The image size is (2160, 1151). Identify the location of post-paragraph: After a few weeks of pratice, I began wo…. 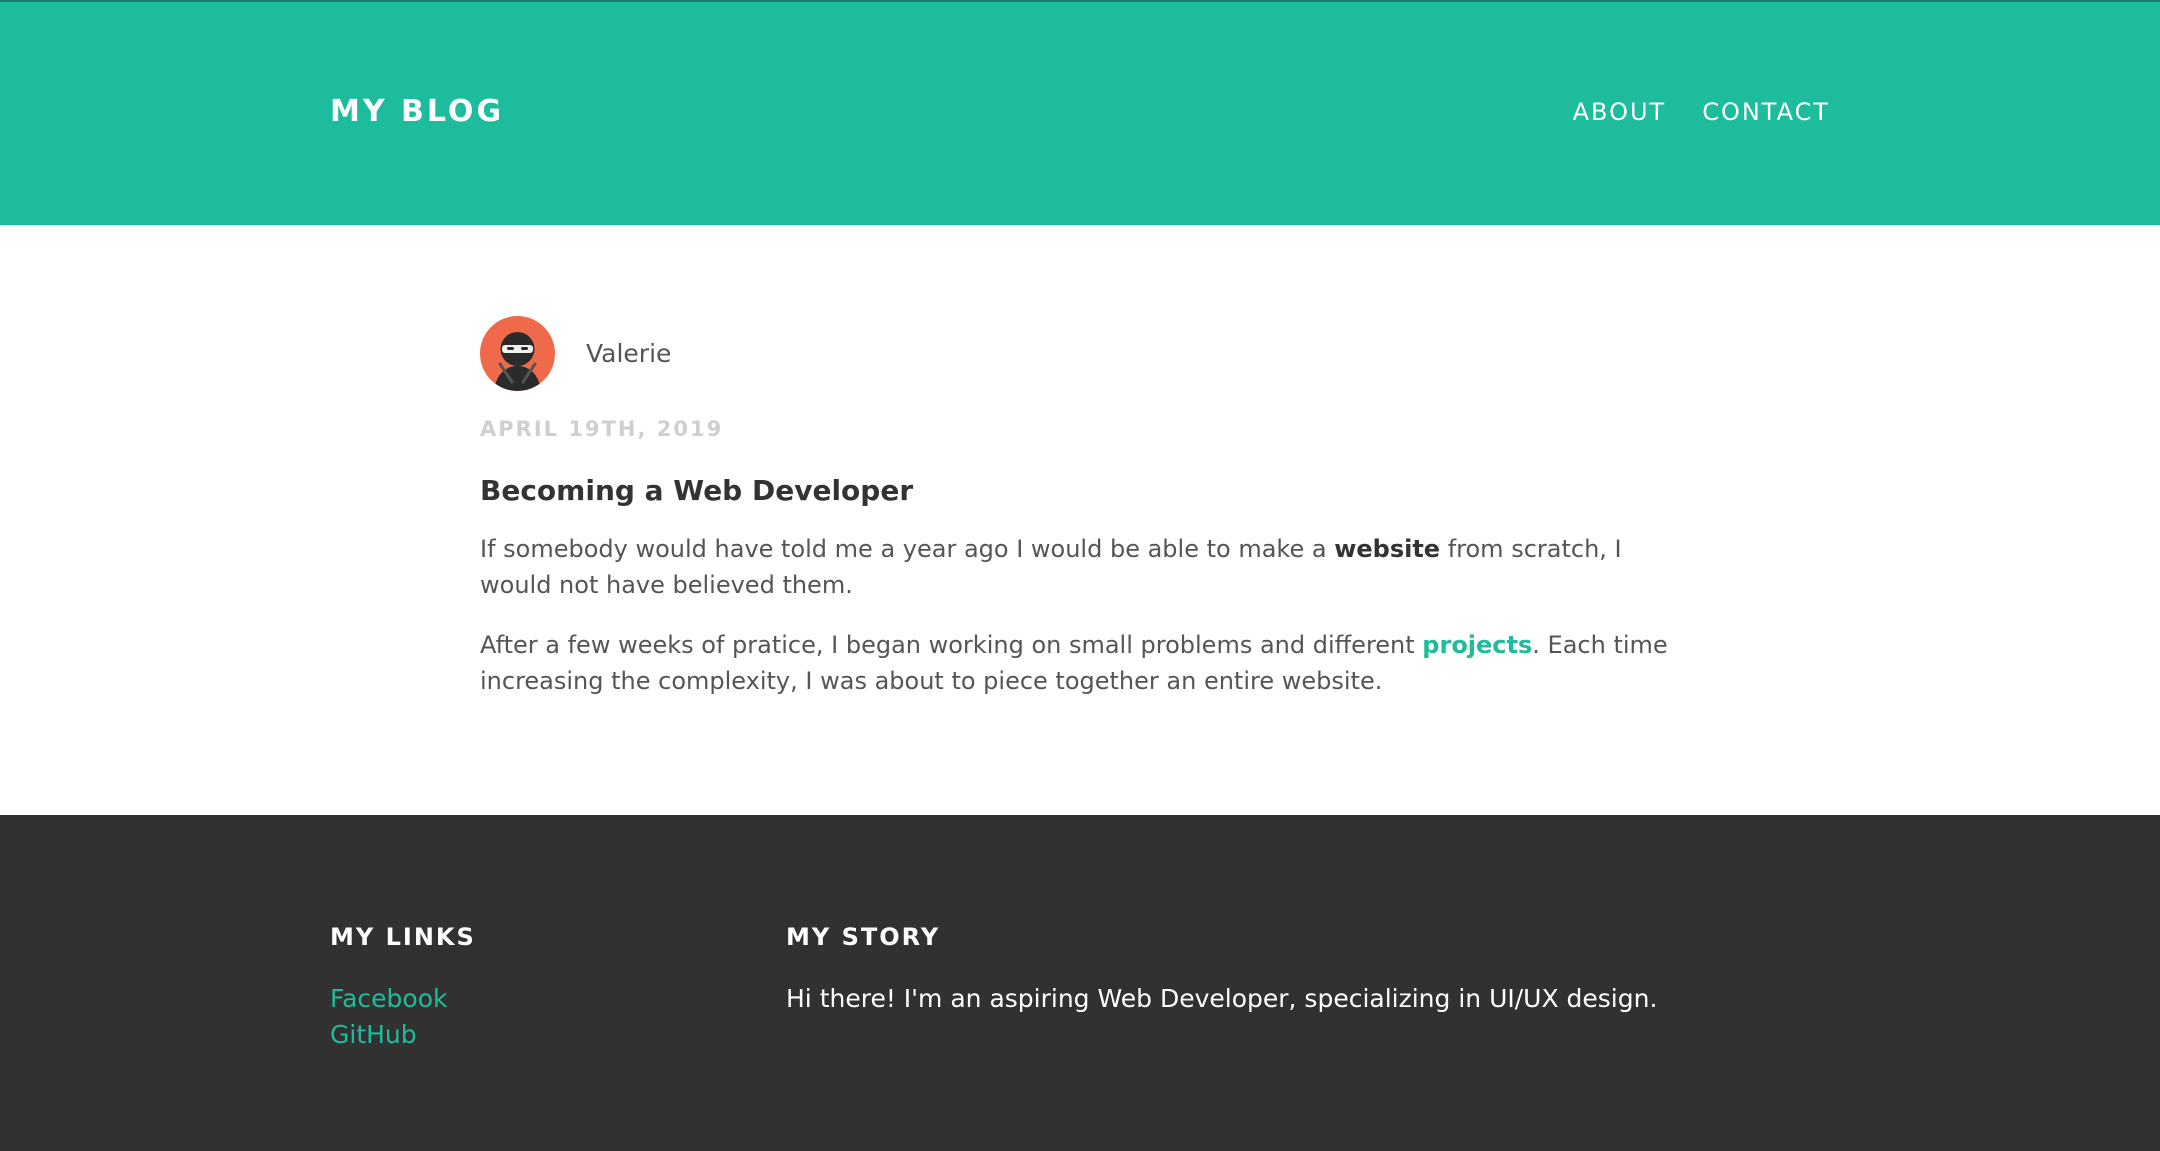
(1080, 663).